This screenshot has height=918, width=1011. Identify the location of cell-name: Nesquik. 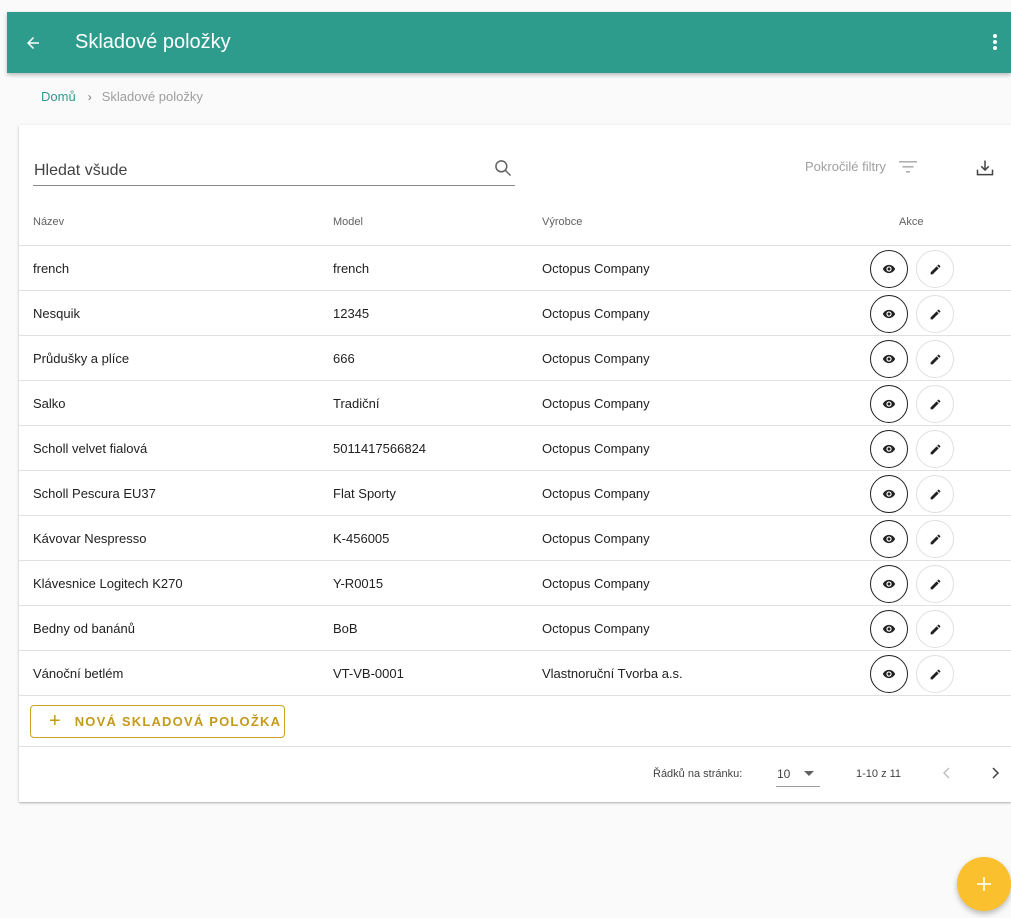
(56, 313).